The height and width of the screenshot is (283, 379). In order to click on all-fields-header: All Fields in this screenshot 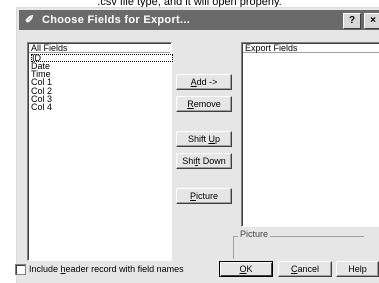, I will do `click(99, 48)`.